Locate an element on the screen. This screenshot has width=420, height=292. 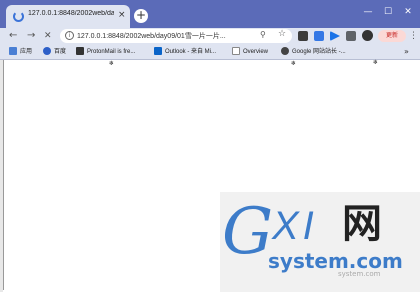
watermark-xi: XI is located at coordinates (295, 226).